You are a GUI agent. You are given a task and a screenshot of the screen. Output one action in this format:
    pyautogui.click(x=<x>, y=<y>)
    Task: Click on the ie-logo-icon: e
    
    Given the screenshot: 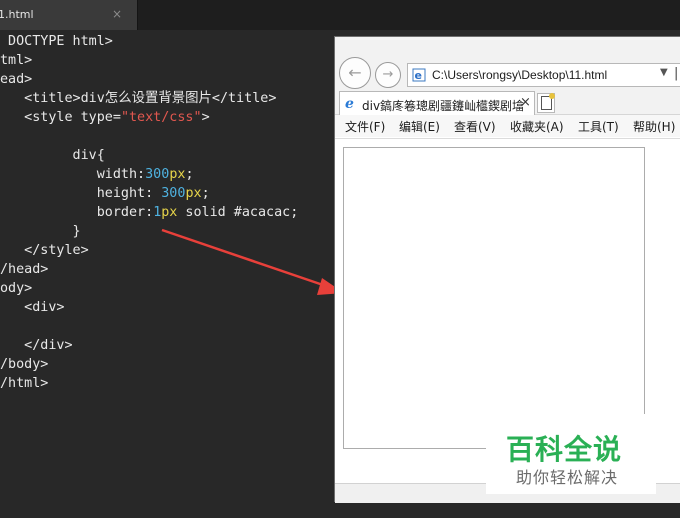 What is the action you would take?
    pyautogui.click(x=349, y=103)
    